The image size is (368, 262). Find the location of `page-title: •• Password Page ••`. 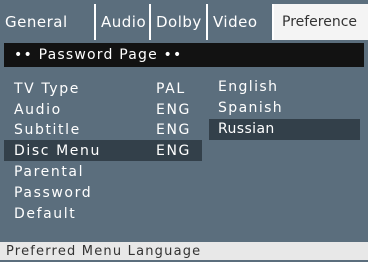

page-title: •• Password Page •• is located at coordinates (184, 55).